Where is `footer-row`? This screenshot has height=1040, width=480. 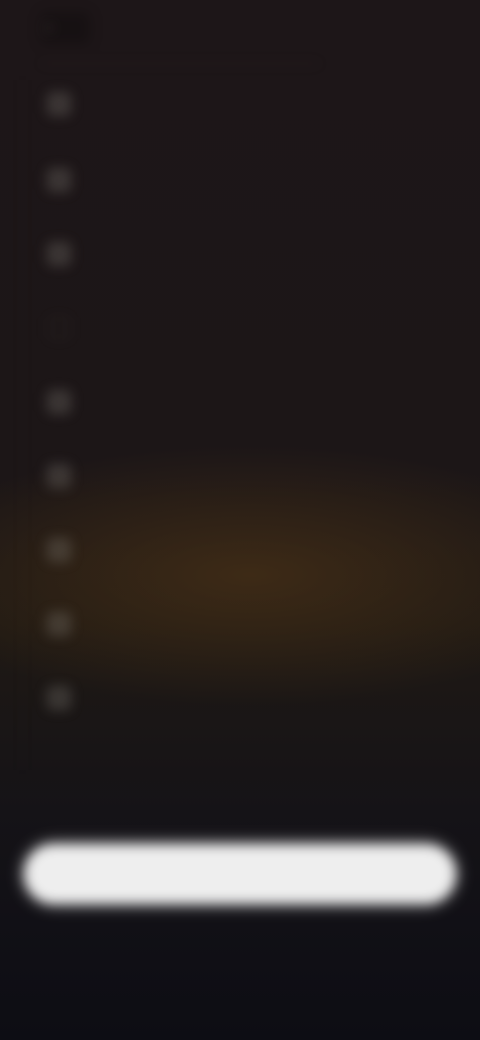
footer-row is located at coordinates (240, 778).